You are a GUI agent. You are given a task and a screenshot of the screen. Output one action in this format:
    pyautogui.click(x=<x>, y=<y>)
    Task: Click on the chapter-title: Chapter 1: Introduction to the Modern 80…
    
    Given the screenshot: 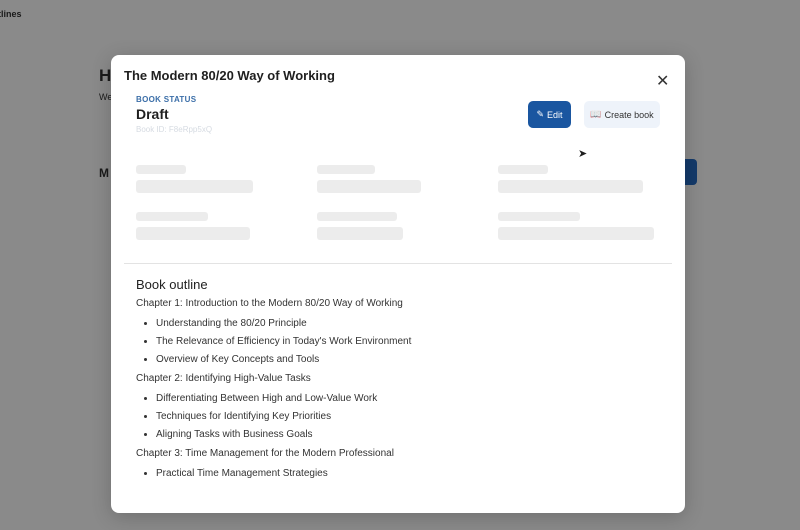 What is the action you would take?
    pyautogui.click(x=269, y=303)
    